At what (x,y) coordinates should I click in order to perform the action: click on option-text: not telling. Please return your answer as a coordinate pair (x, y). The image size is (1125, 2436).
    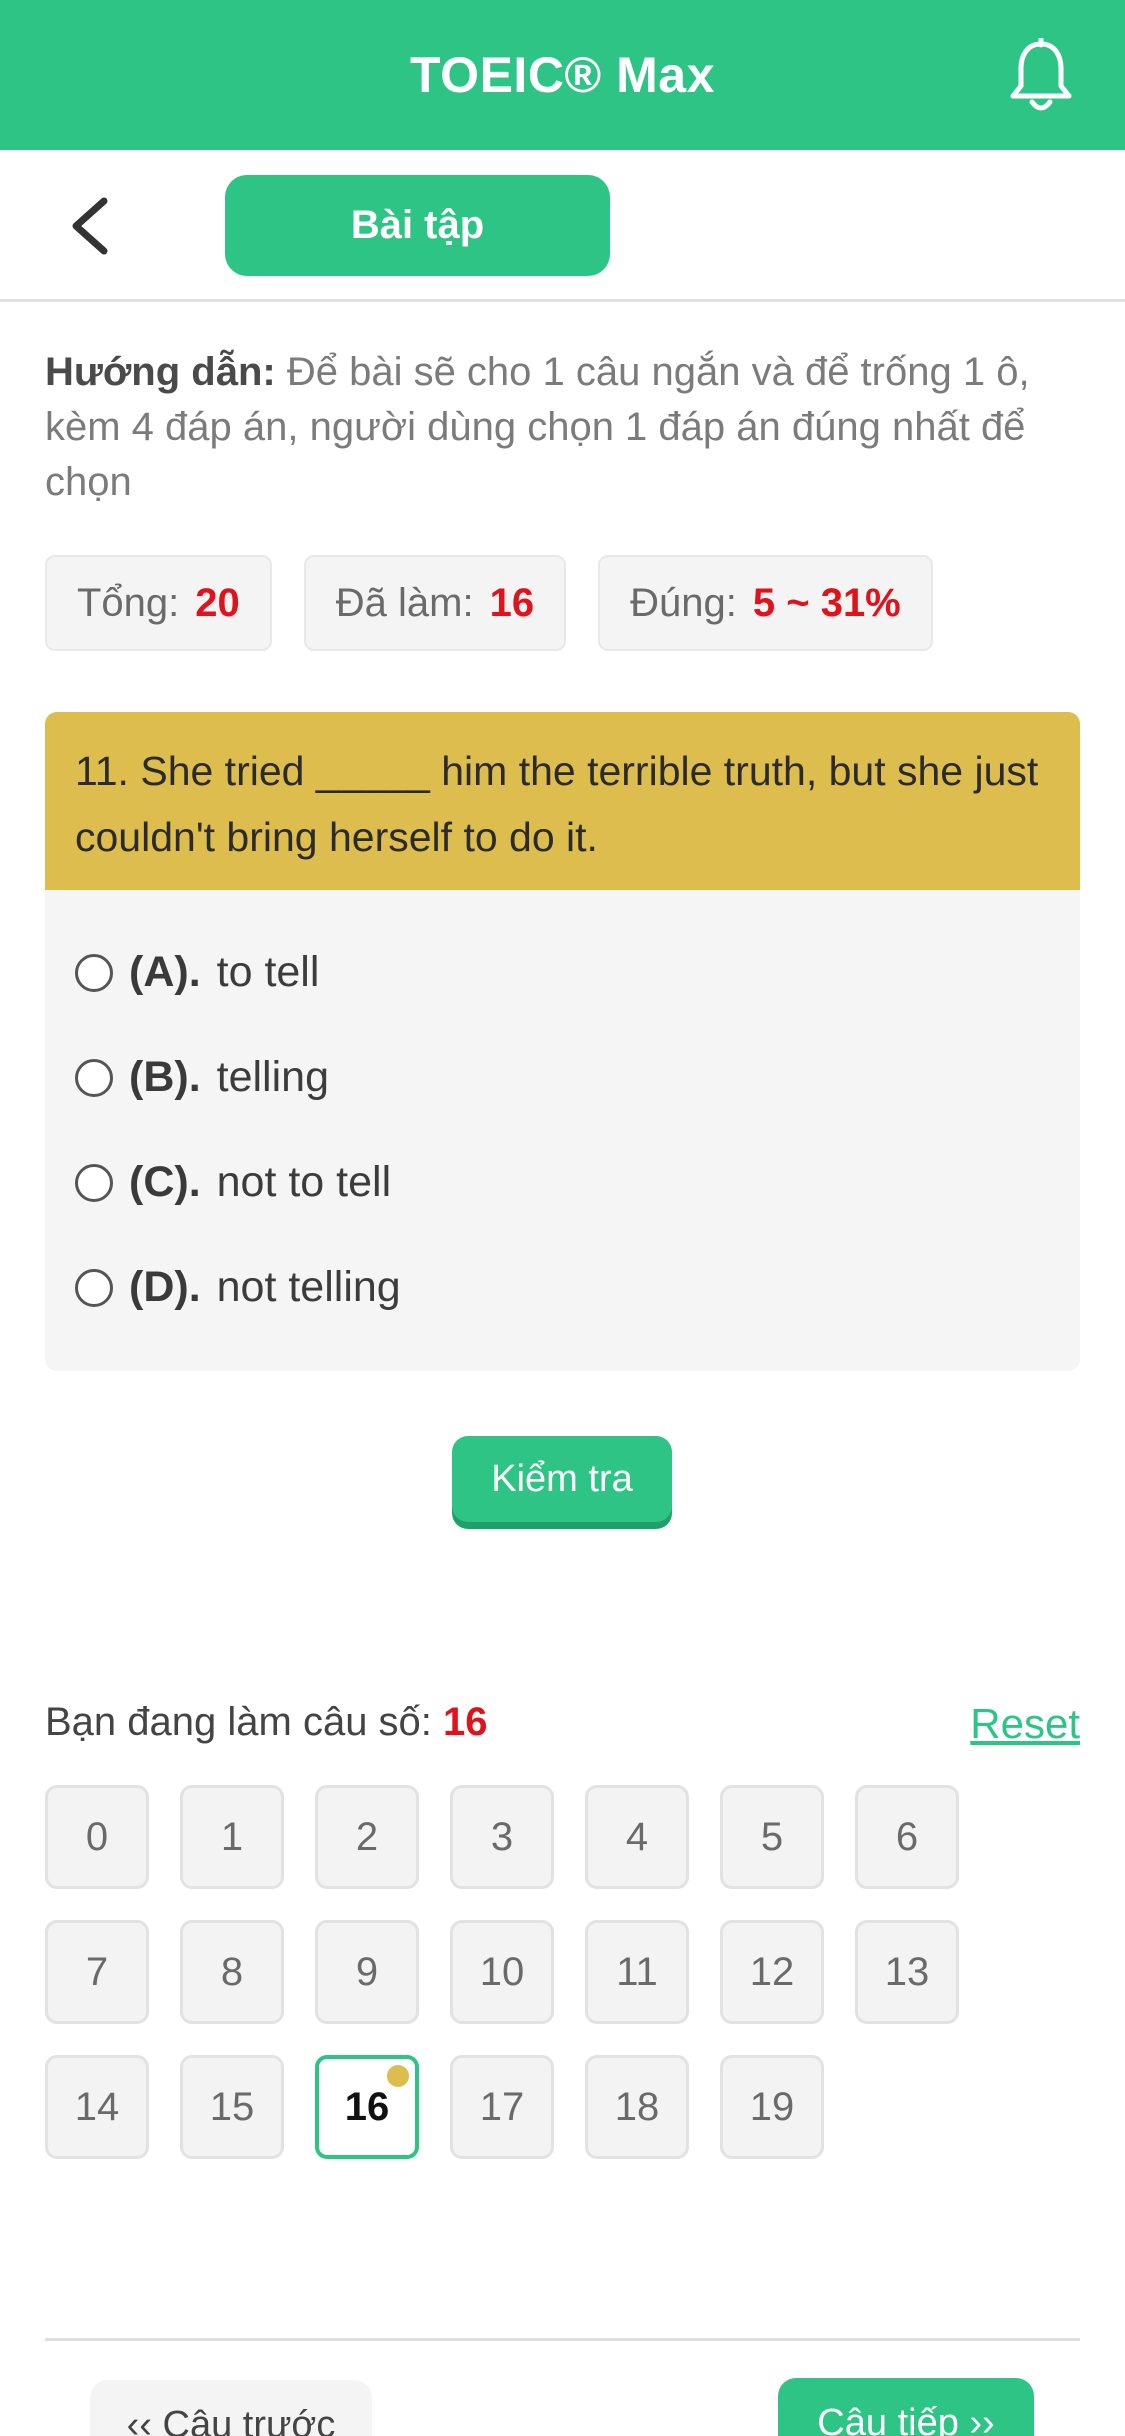
    Looking at the image, I should click on (308, 1287).